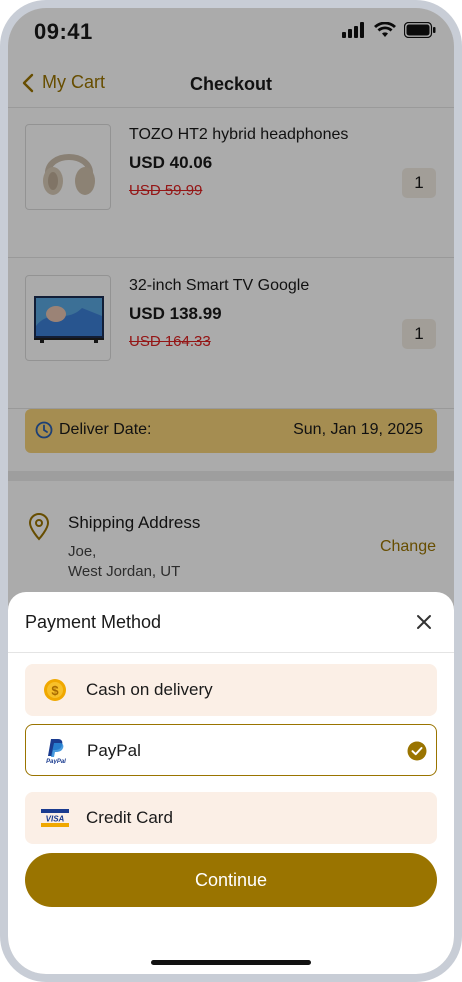  I want to click on home-indicator, so click(231, 962).